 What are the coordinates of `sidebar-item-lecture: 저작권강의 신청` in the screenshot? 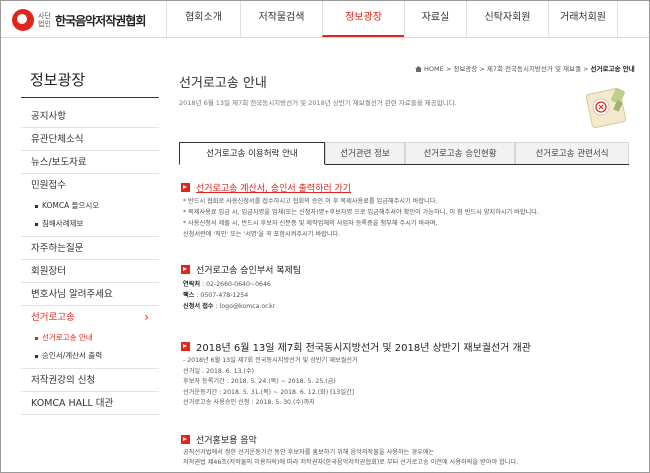 It's located at (90, 380).